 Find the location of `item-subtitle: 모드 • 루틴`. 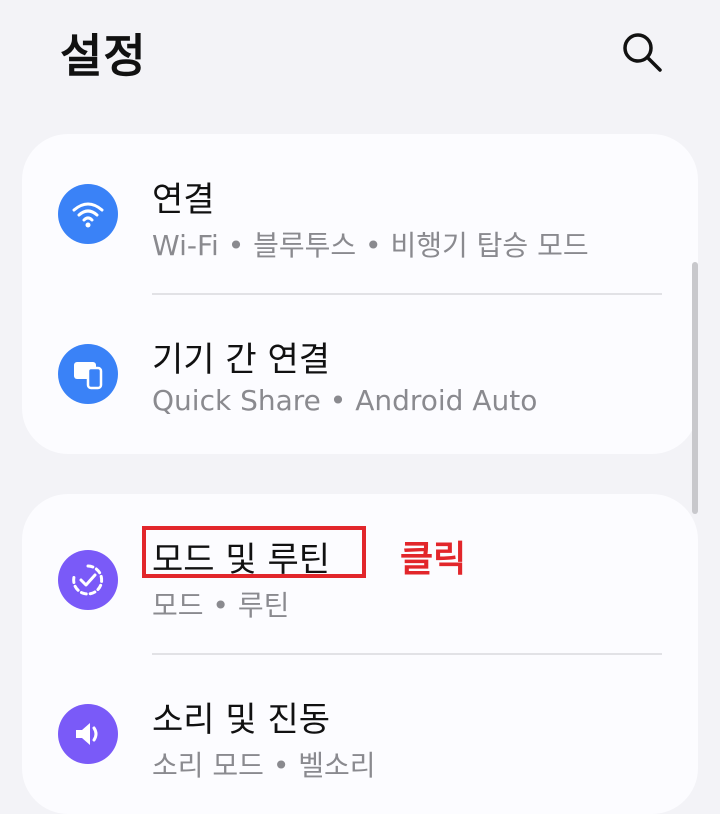

item-subtitle: 모드 • 루틴 is located at coordinates (221, 605).